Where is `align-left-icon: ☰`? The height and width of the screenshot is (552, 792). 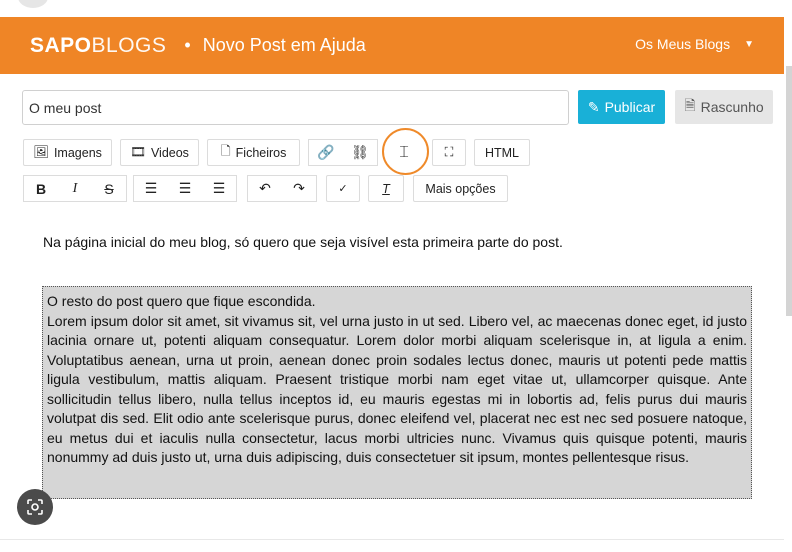 align-left-icon: ☰ is located at coordinates (151, 188).